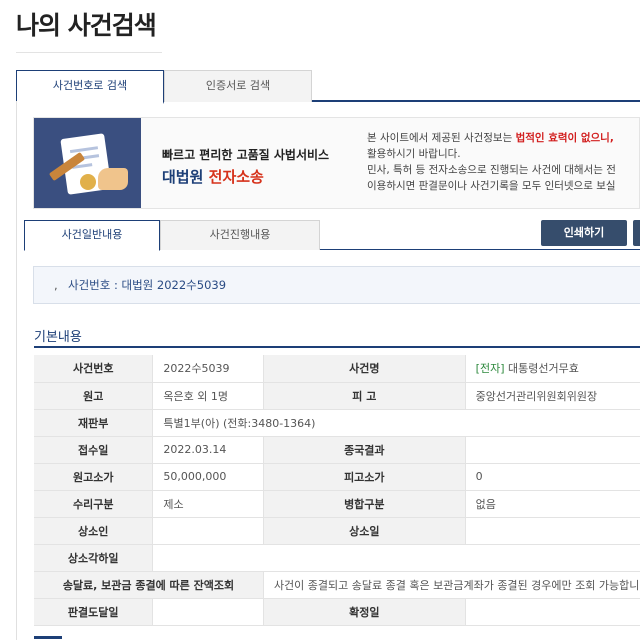  Describe the element at coordinates (238, 86) in the screenshot. I see `tab-search-by-certificate: 인증서로 검색` at that location.